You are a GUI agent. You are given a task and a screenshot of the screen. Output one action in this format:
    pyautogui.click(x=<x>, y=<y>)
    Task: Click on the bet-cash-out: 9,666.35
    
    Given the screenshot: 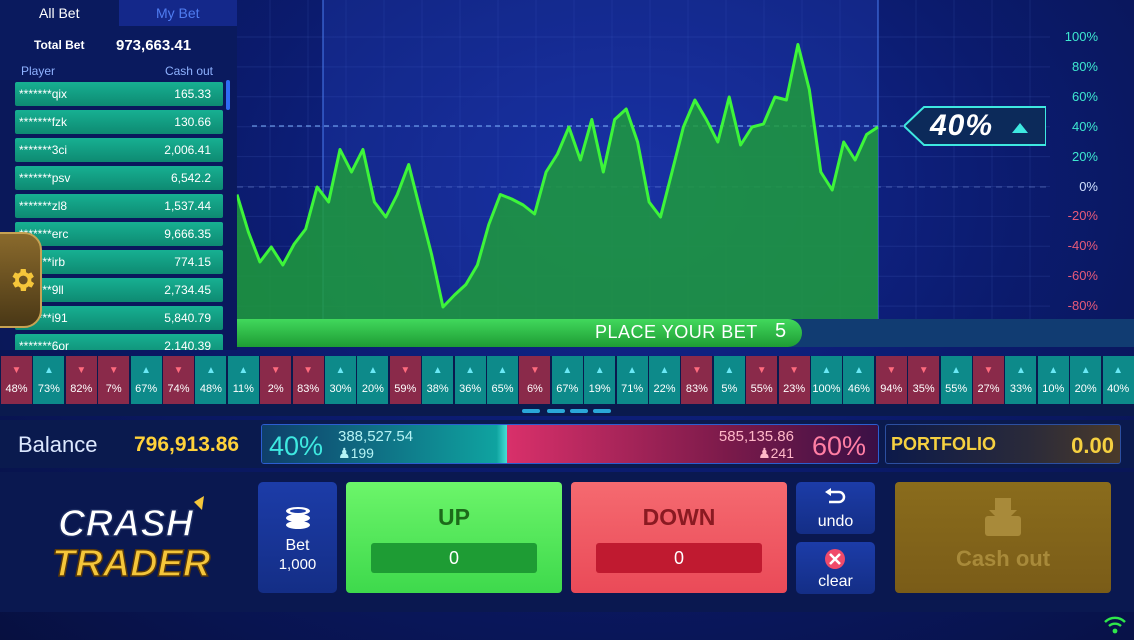 What is the action you would take?
    pyautogui.click(x=187, y=234)
    